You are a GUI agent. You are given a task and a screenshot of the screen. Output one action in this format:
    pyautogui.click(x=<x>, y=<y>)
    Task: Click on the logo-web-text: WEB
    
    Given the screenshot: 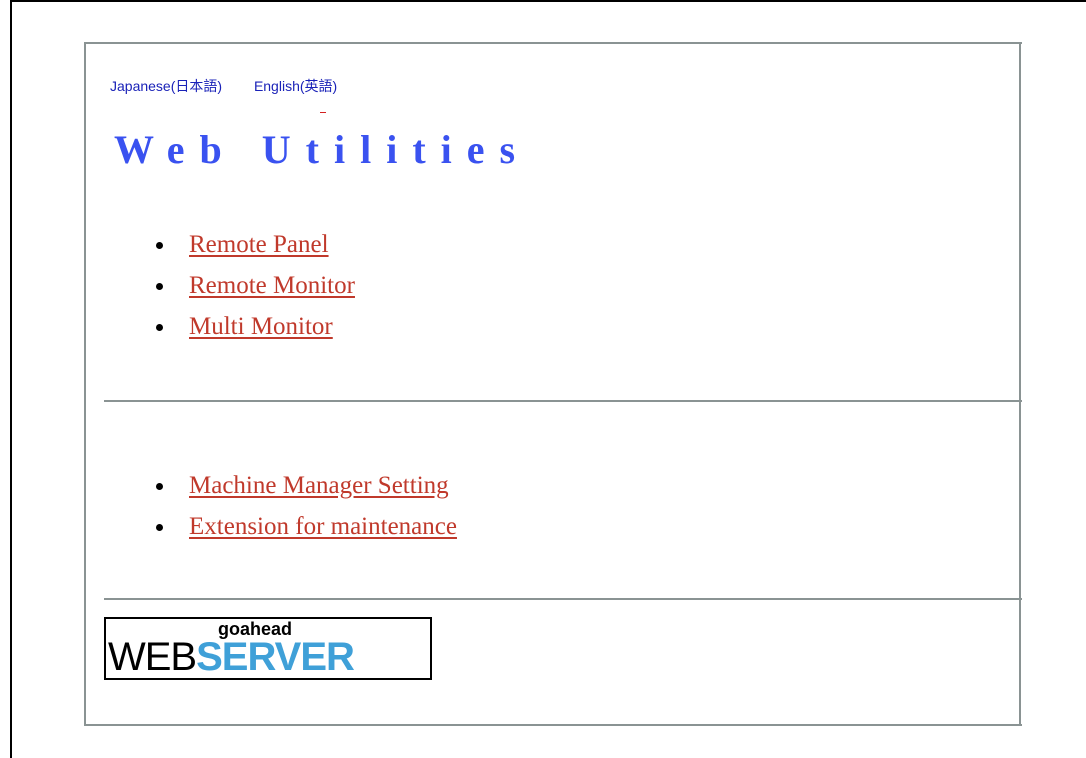 What is the action you would take?
    pyautogui.click(x=152, y=657)
    